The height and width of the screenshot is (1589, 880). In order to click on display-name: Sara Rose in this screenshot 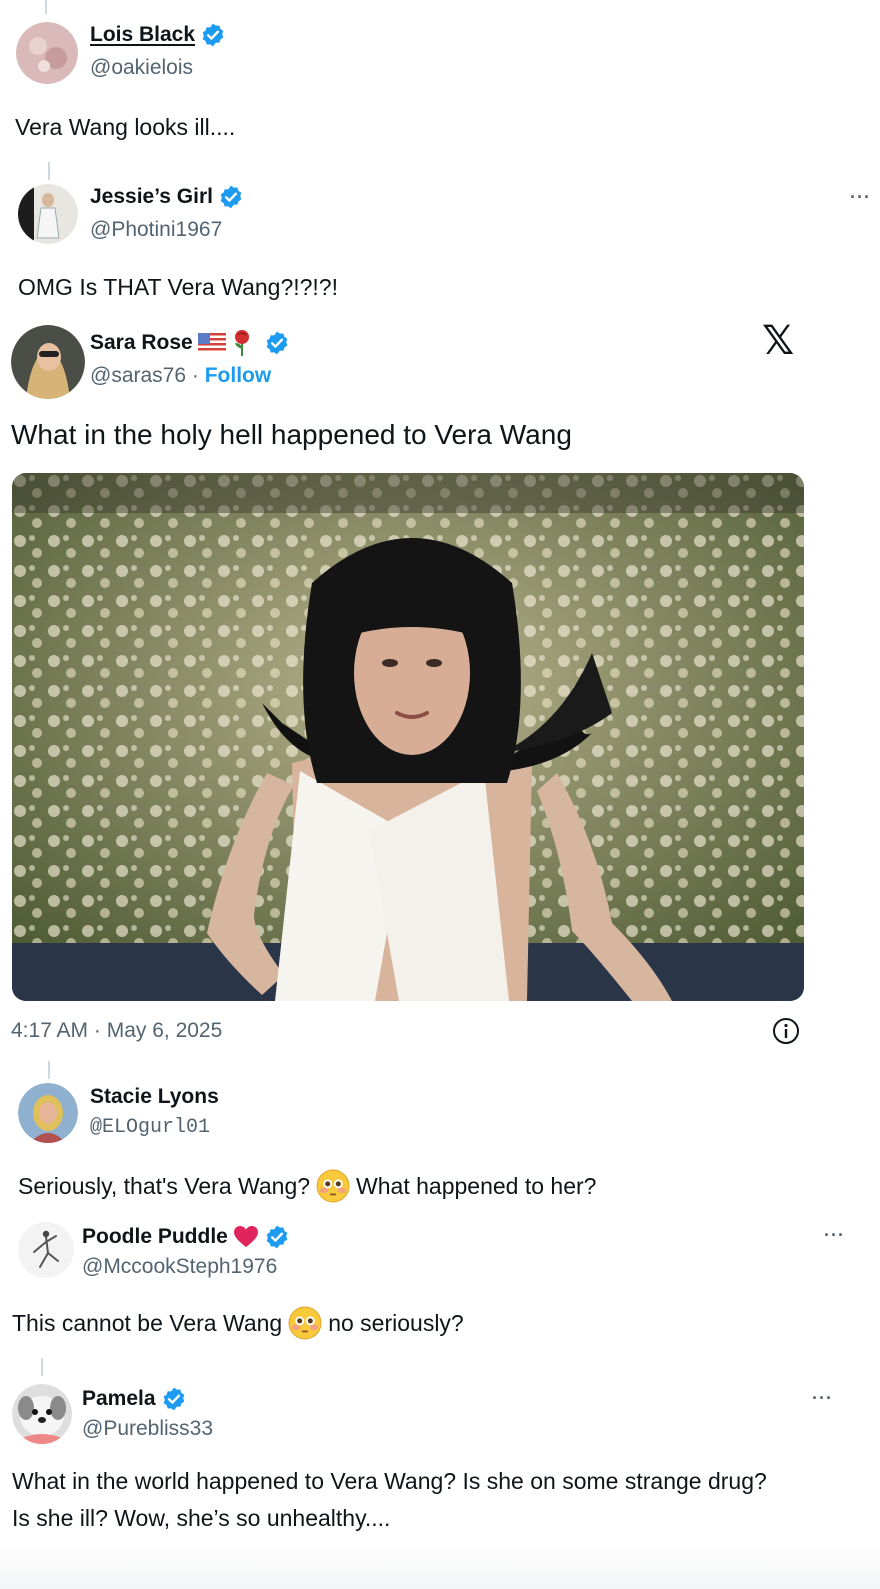, I will do `click(141, 343)`.